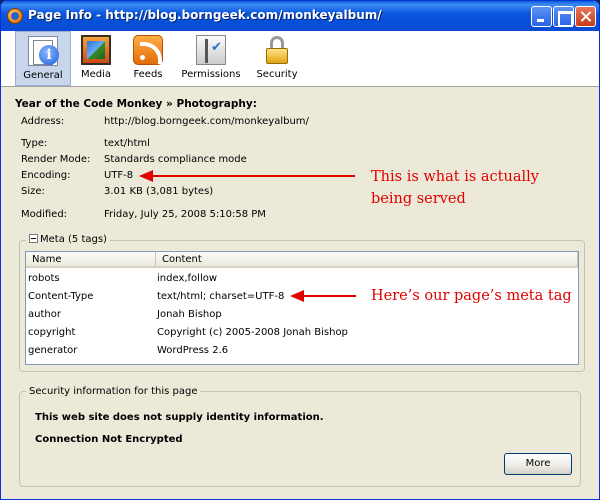 This screenshot has width=600, height=500. I want to click on address-label: Address:, so click(43, 121).